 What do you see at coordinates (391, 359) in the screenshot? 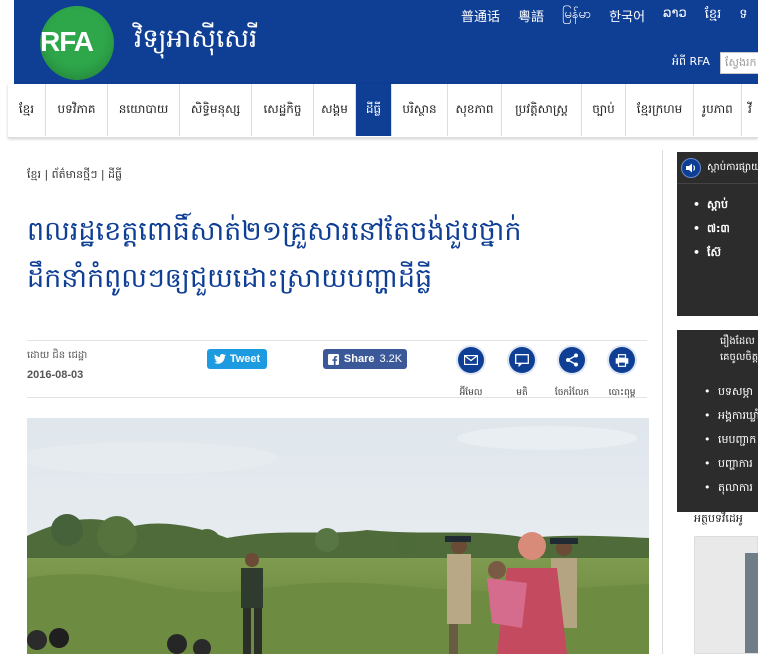
I see `share-count: 3.2K` at bounding box center [391, 359].